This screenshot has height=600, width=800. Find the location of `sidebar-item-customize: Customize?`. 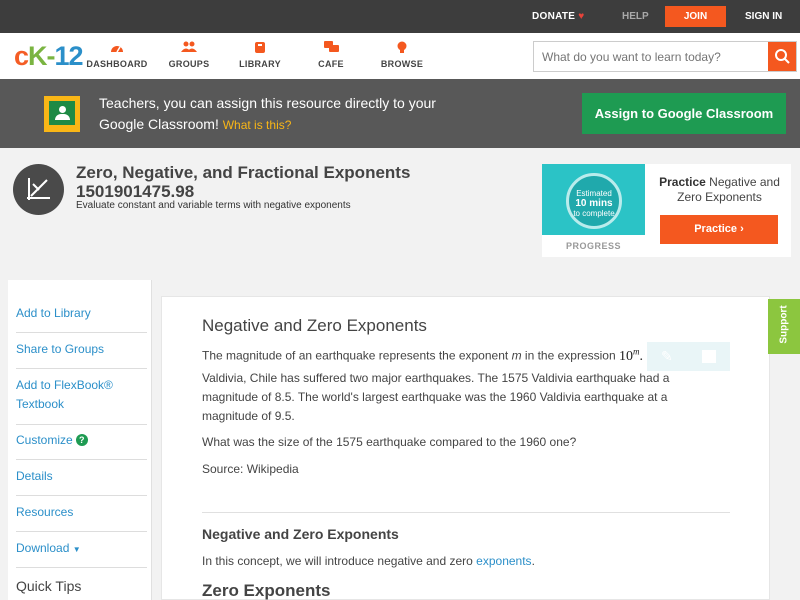

sidebar-item-customize: Customize? is located at coordinates (81, 445).